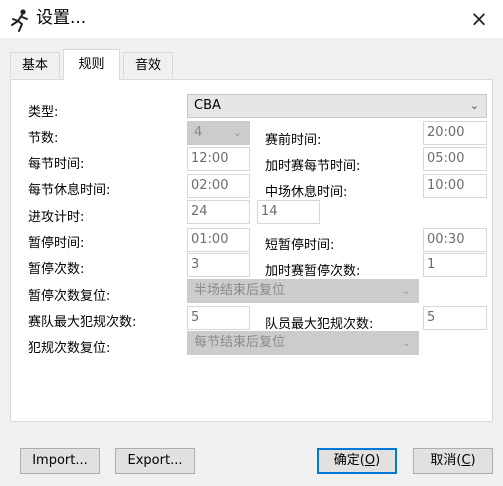 This screenshot has height=486, width=503. I want to click on close-icon: ×, so click(479, 19).